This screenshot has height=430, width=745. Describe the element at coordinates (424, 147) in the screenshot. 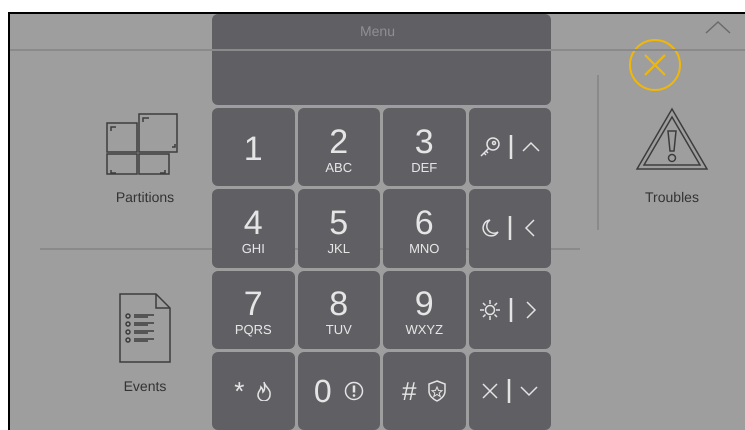

I see `keypad-key: 3 DEF` at that location.